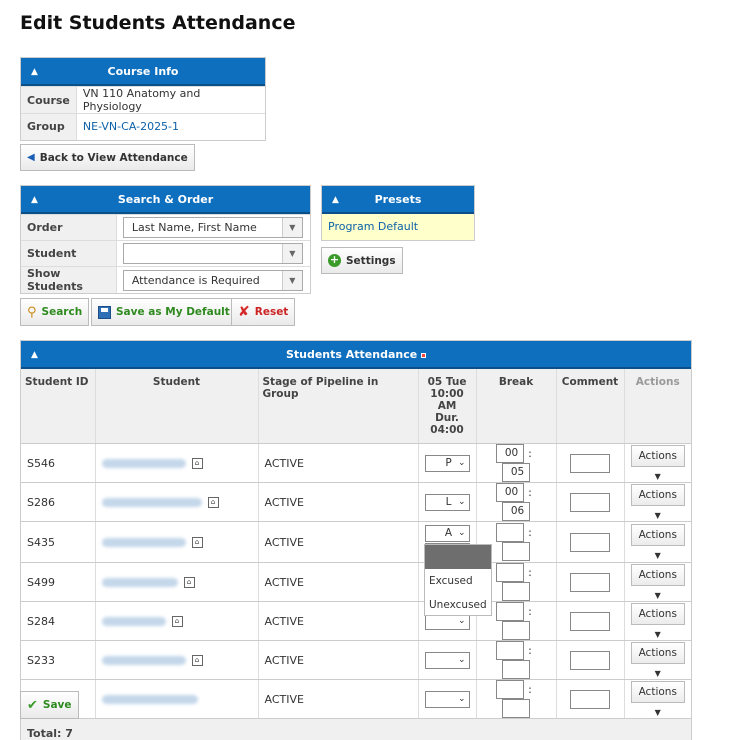 Image resolution: width=756 pixels, height=740 pixels. I want to click on dropdown-option-excused: Excused, so click(458, 581).